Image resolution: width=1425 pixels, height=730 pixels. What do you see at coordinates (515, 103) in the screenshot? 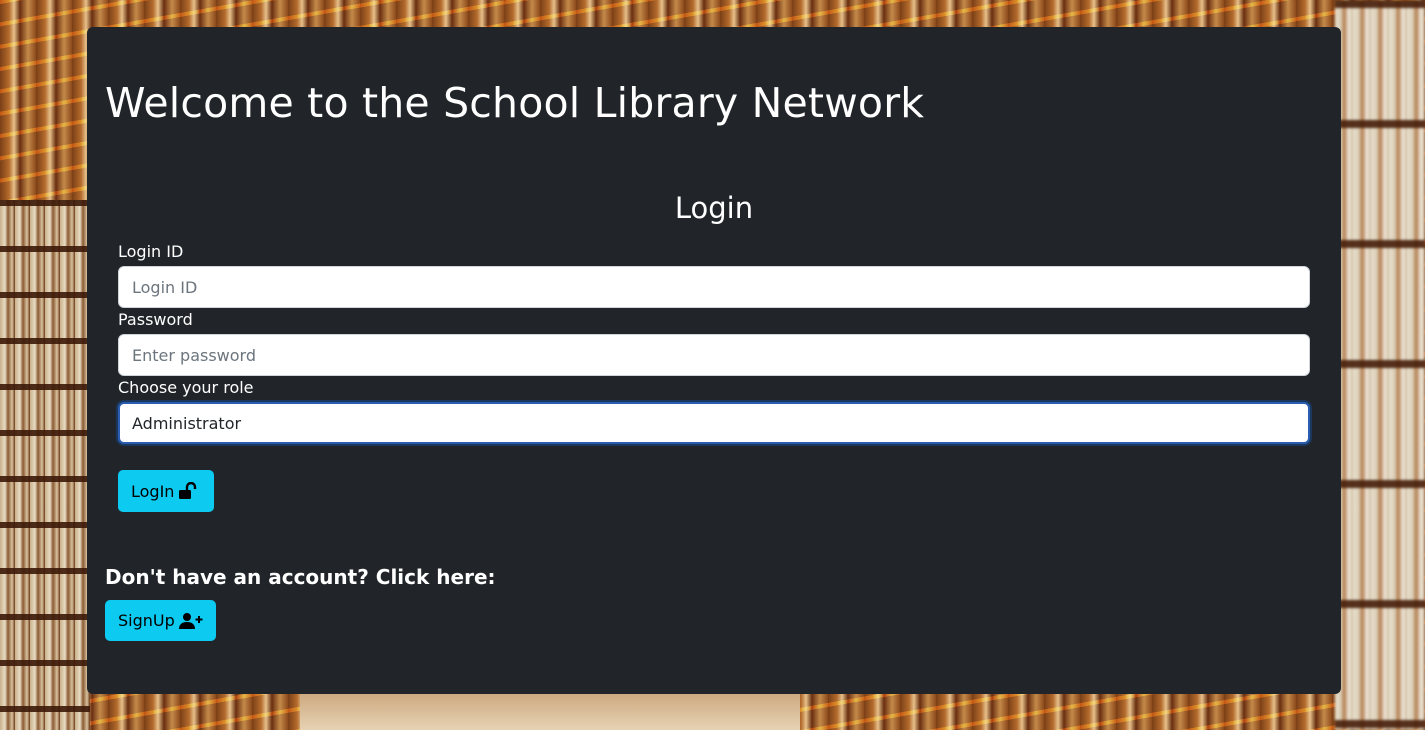
I see `page-title: Welcome to the School Library Network` at bounding box center [515, 103].